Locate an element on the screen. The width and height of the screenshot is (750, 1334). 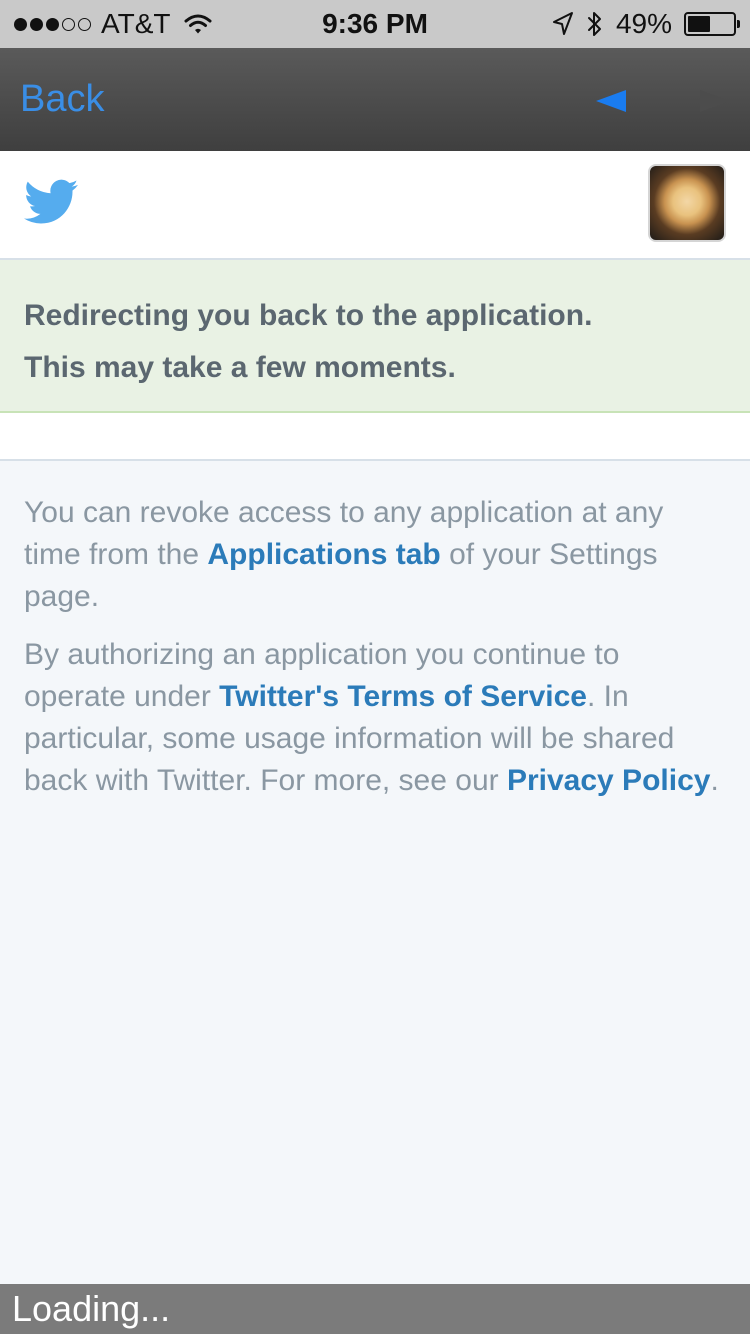
bluetooth-icon is located at coordinates (594, 24).